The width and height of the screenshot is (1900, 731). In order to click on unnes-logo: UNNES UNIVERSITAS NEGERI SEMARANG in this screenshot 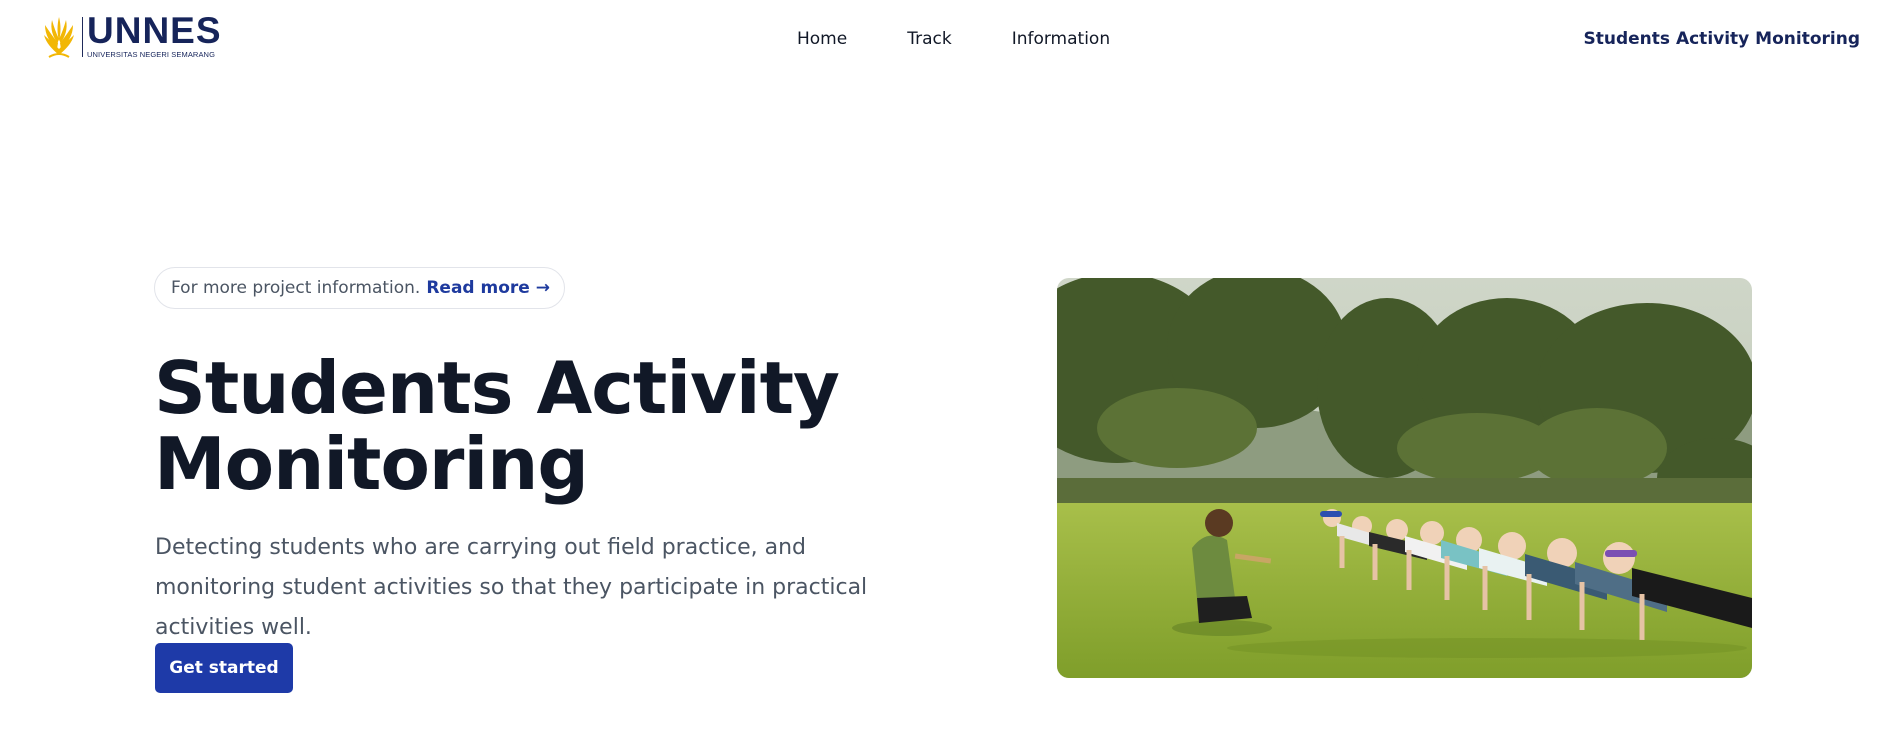, I will do `click(130, 34)`.